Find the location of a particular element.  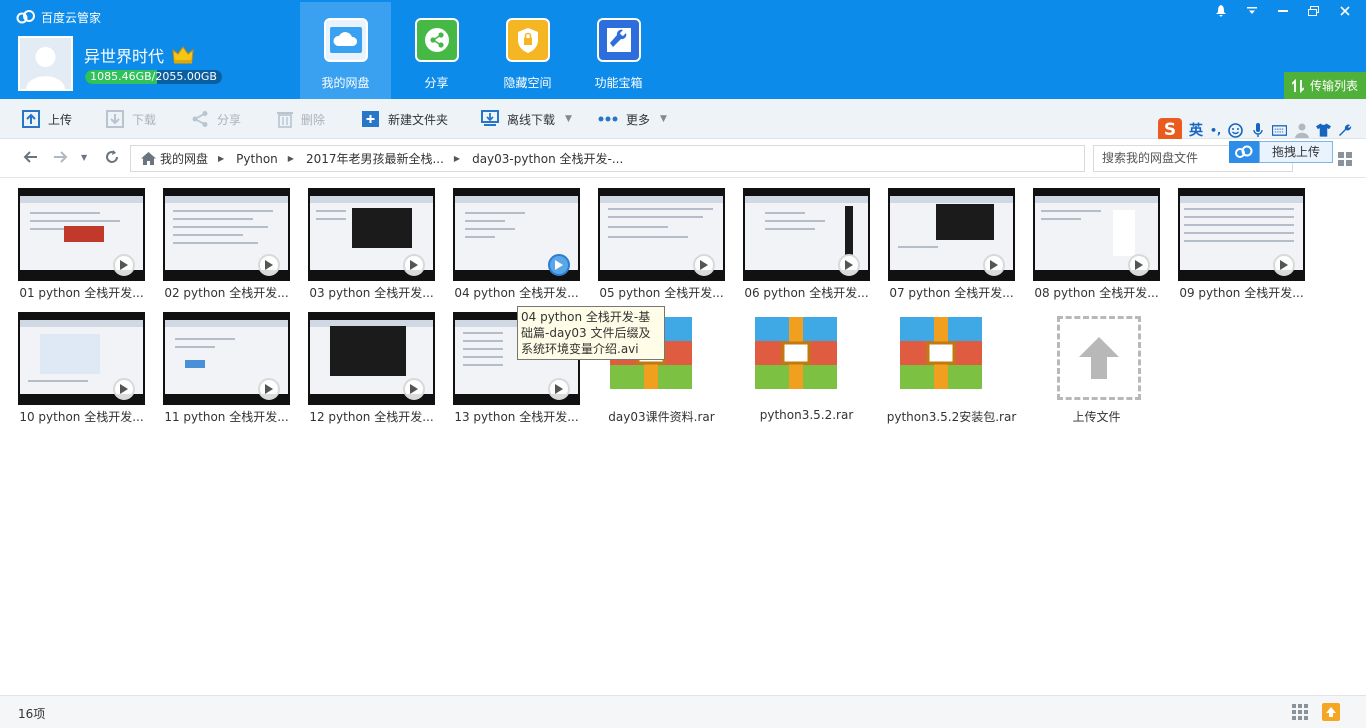

upload-button: 上传 is located at coordinates (47, 119).